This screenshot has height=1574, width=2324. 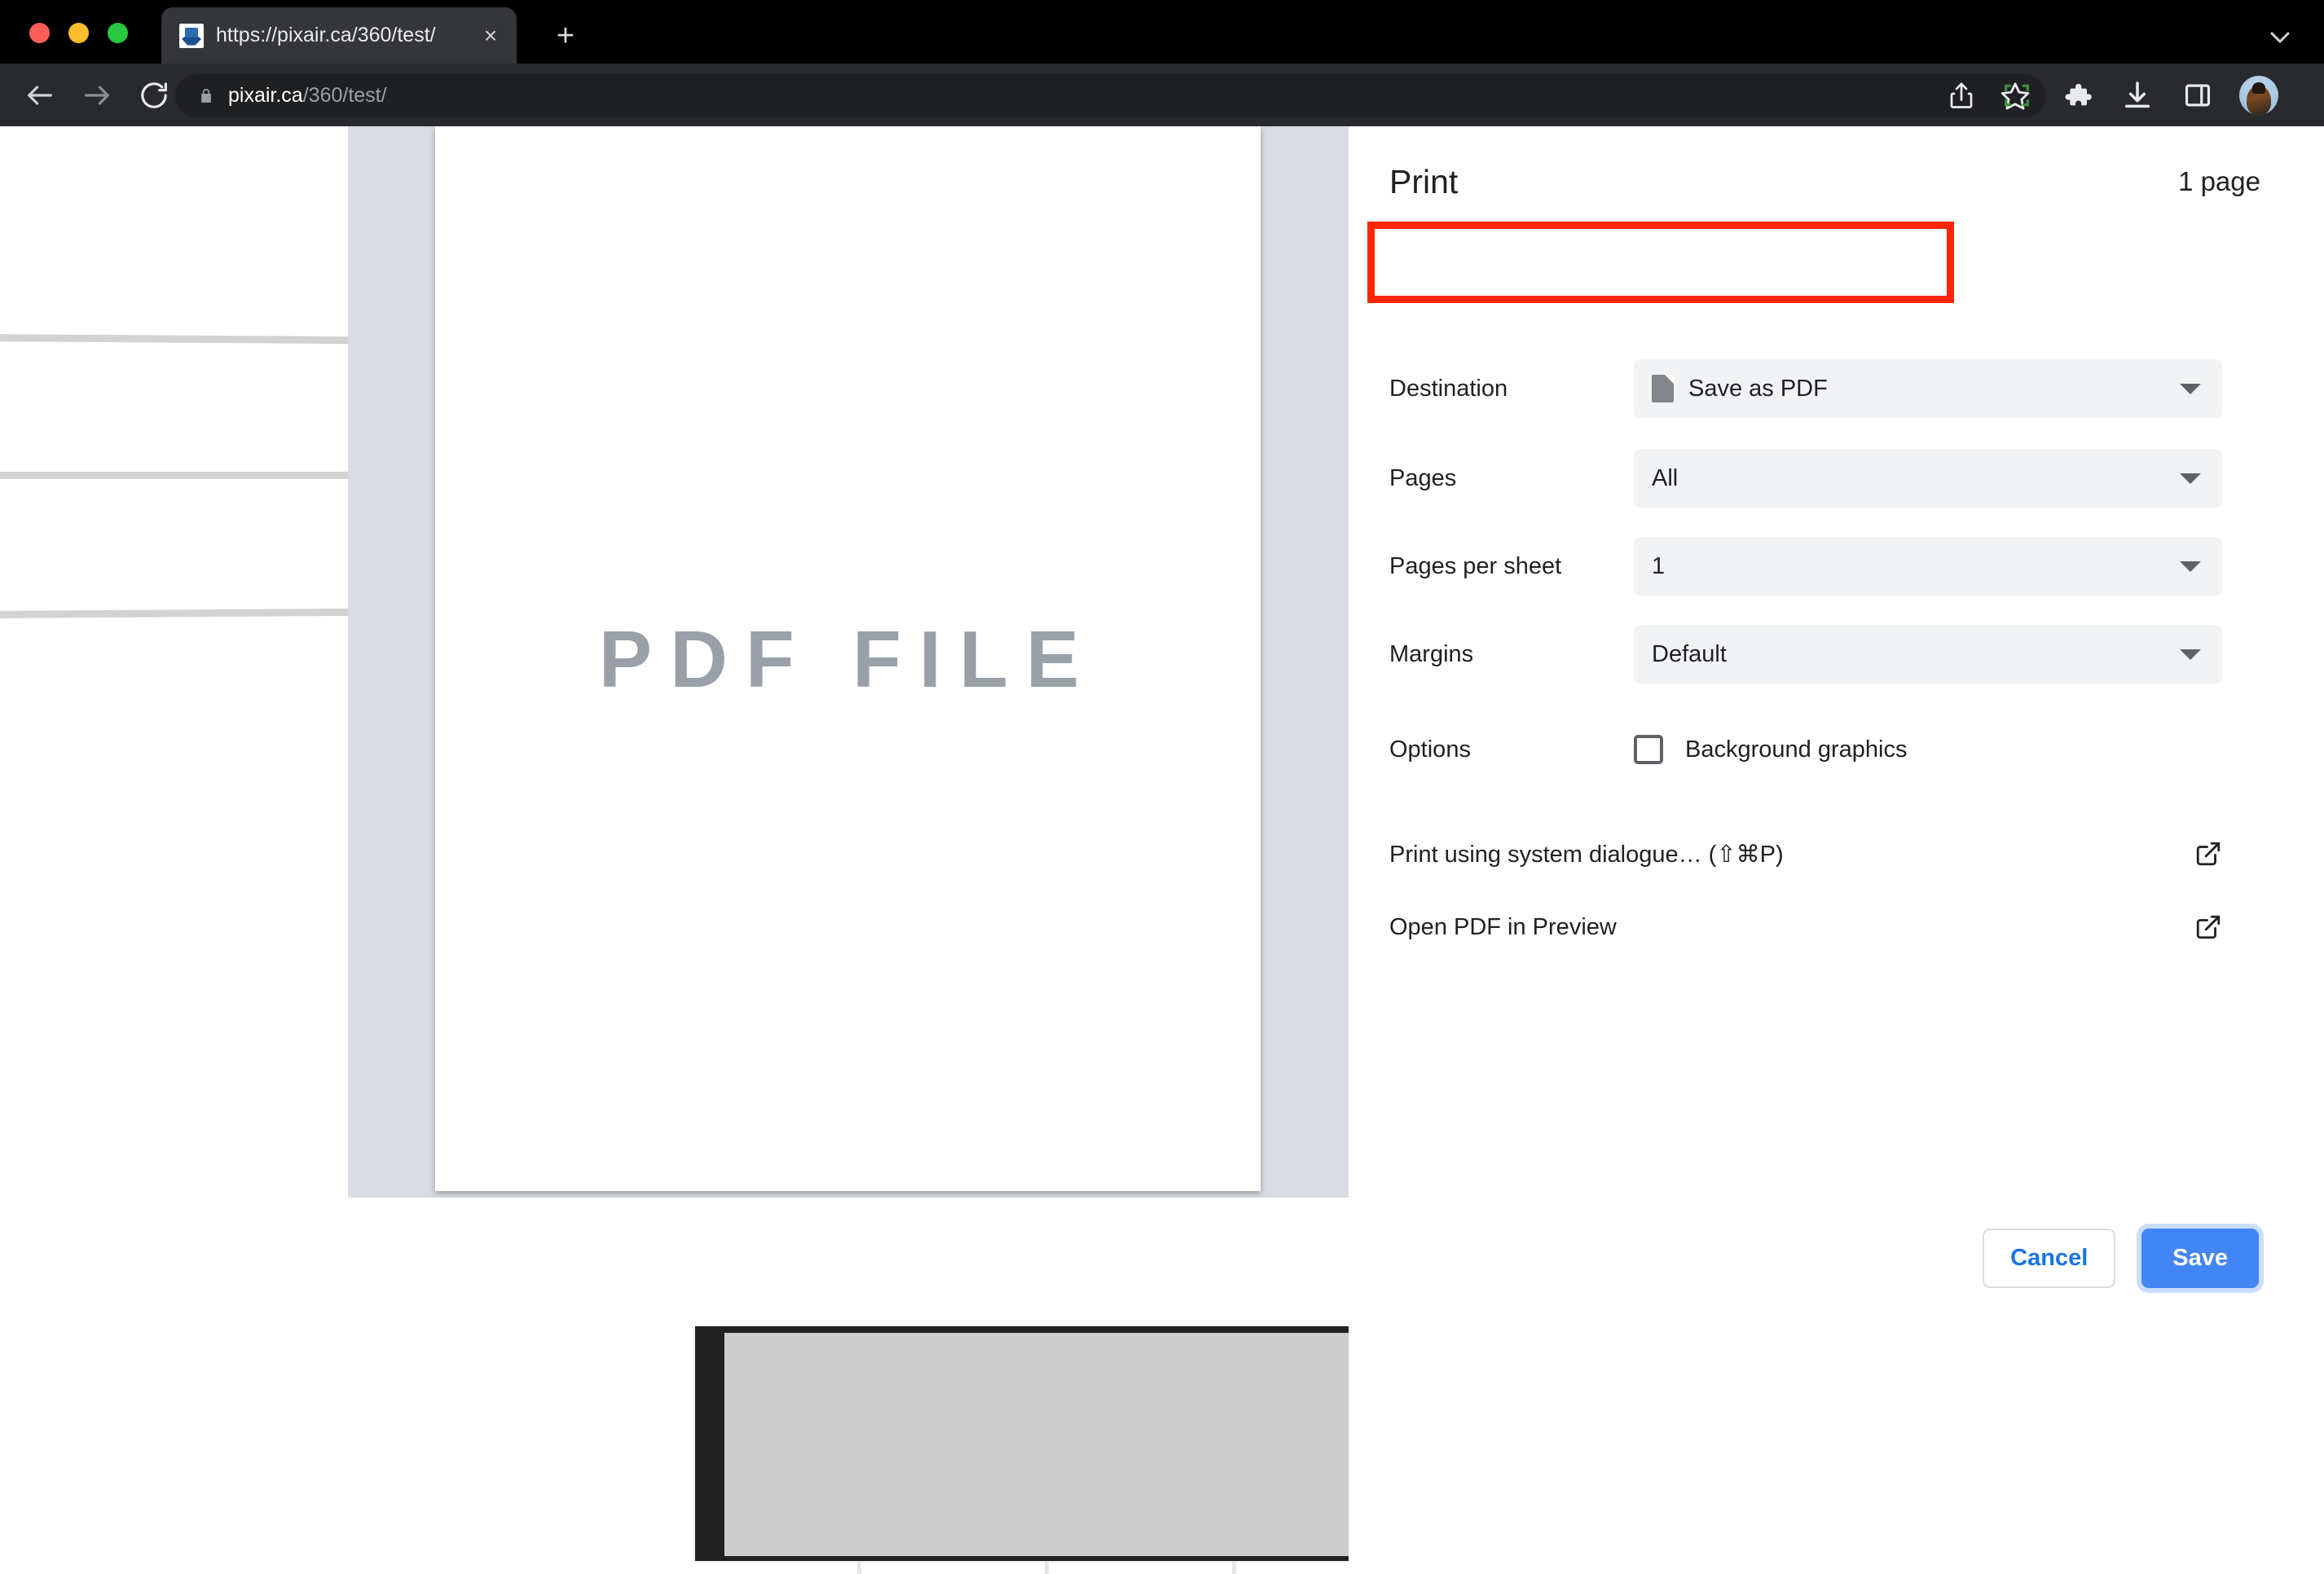 What do you see at coordinates (491, 36) in the screenshot?
I see `close-icon: ×` at bounding box center [491, 36].